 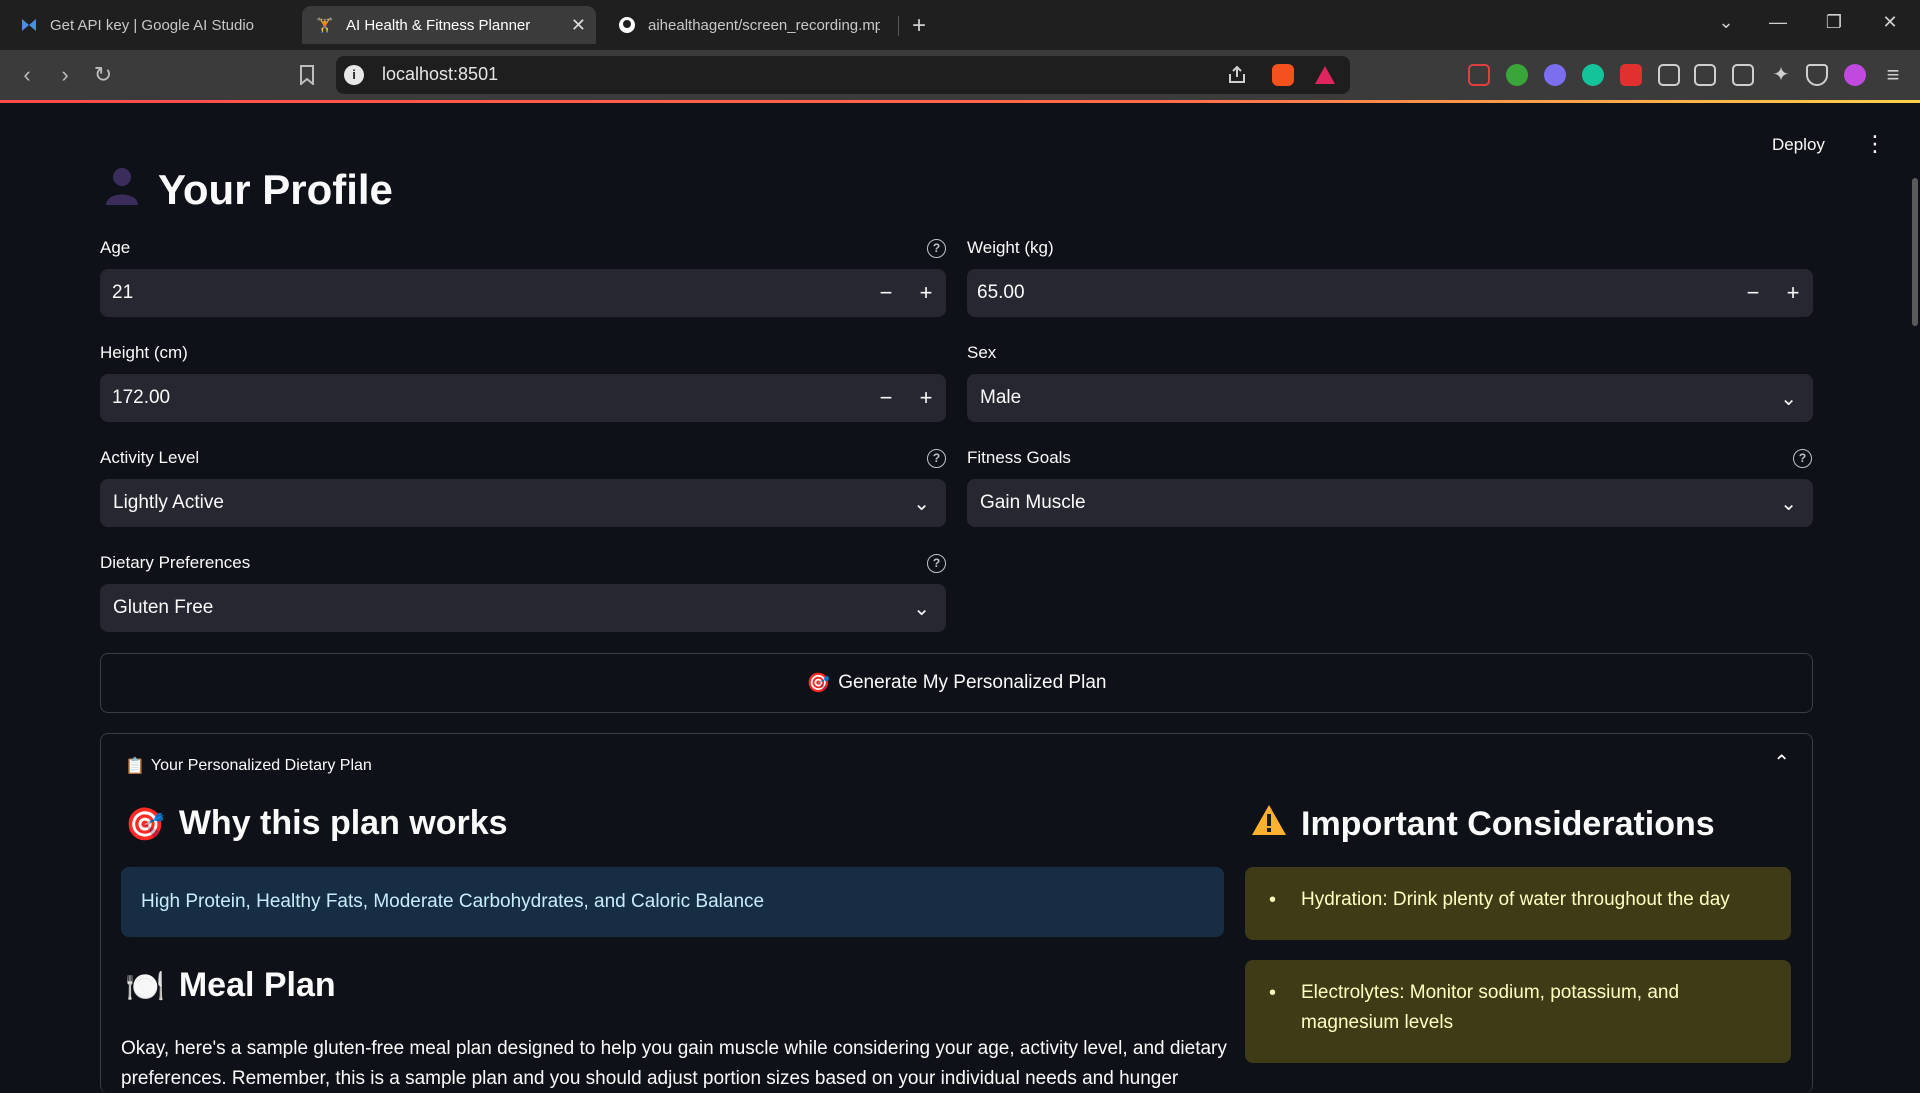 What do you see at coordinates (27, 75) in the screenshot?
I see `back-icon: ‹` at bounding box center [27, 75].